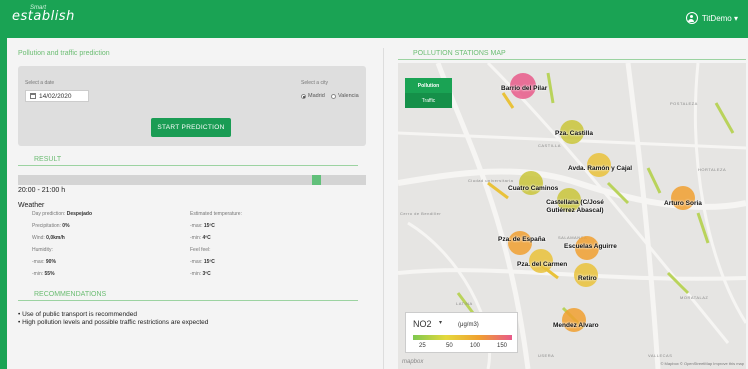  What do you see at coordinates (574, 133) in the screenshot?
I see `station-label: Pza. Castilla` at bounding box center [574, 133].